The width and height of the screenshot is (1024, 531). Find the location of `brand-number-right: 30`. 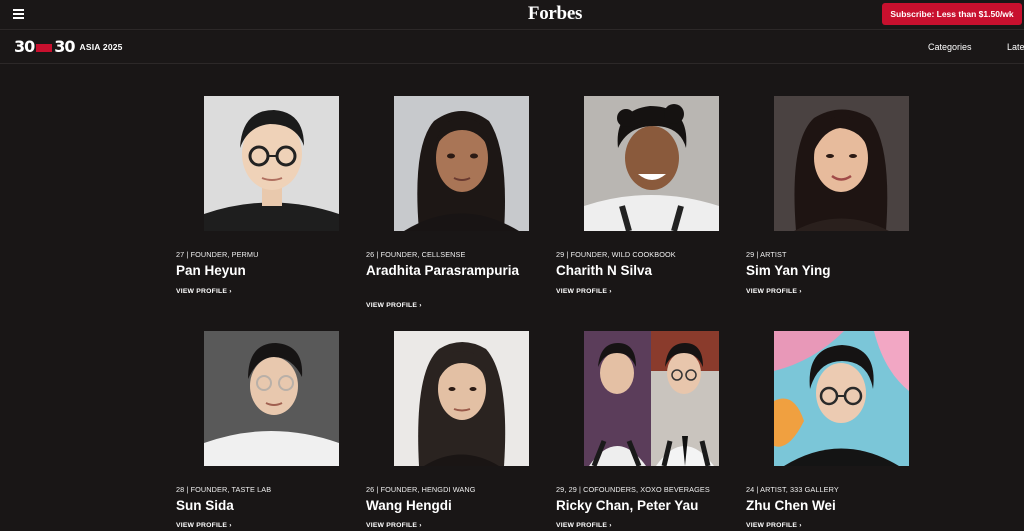

brand-number-right: 30 is located at coordinates (64, 46).